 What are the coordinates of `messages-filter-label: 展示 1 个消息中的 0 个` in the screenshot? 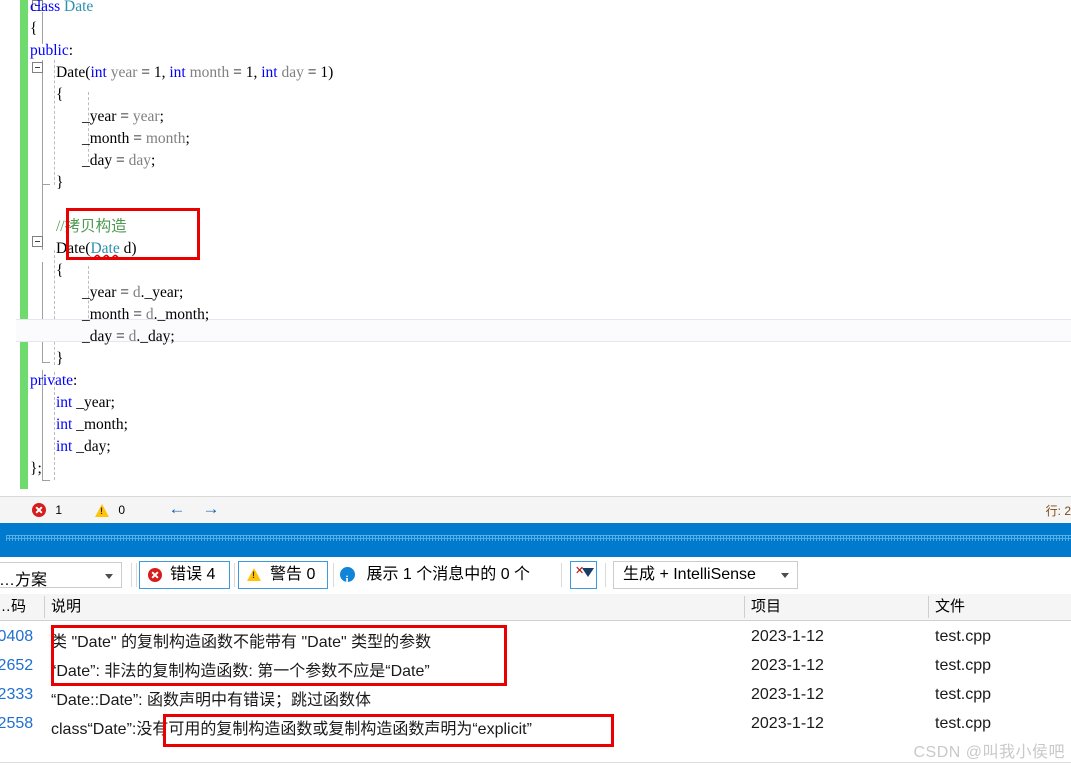 It's located at (448, 574).